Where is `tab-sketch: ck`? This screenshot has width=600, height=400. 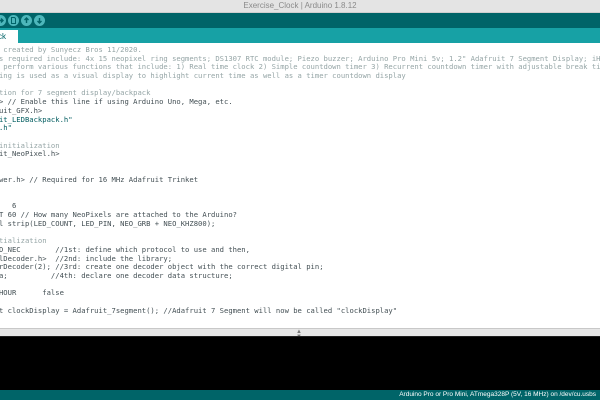 tab-sketch: ck is located at coordinates (9, 36).